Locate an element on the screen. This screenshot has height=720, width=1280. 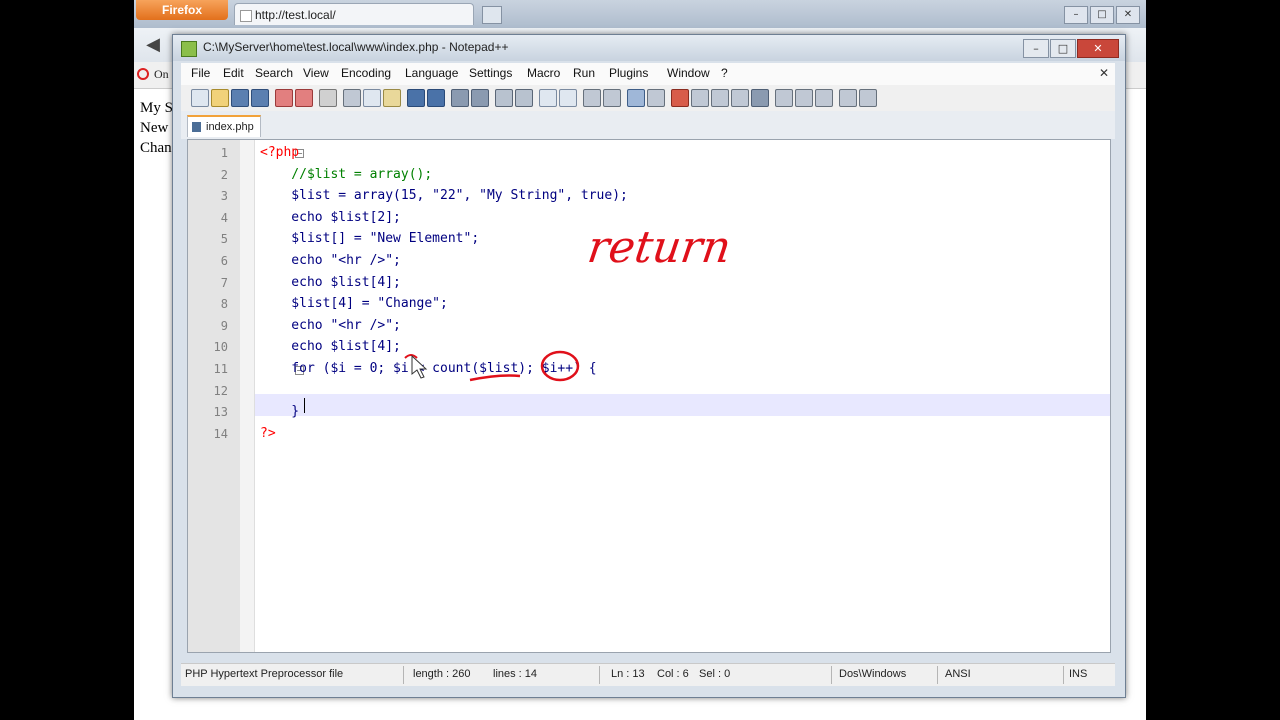
open-file-icon is located at coordinates (220, 98).